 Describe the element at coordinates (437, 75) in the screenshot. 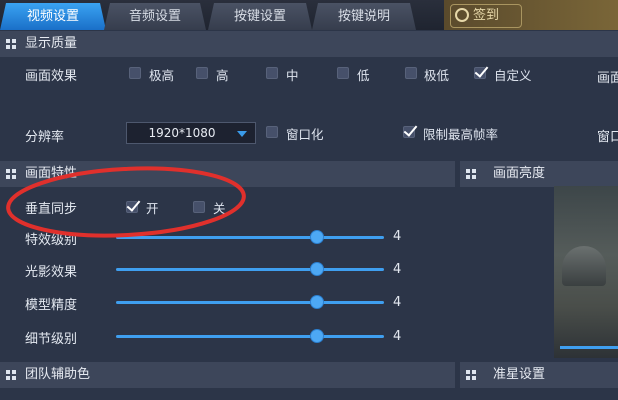

I see `option-very-low-label: 极低` at that location.